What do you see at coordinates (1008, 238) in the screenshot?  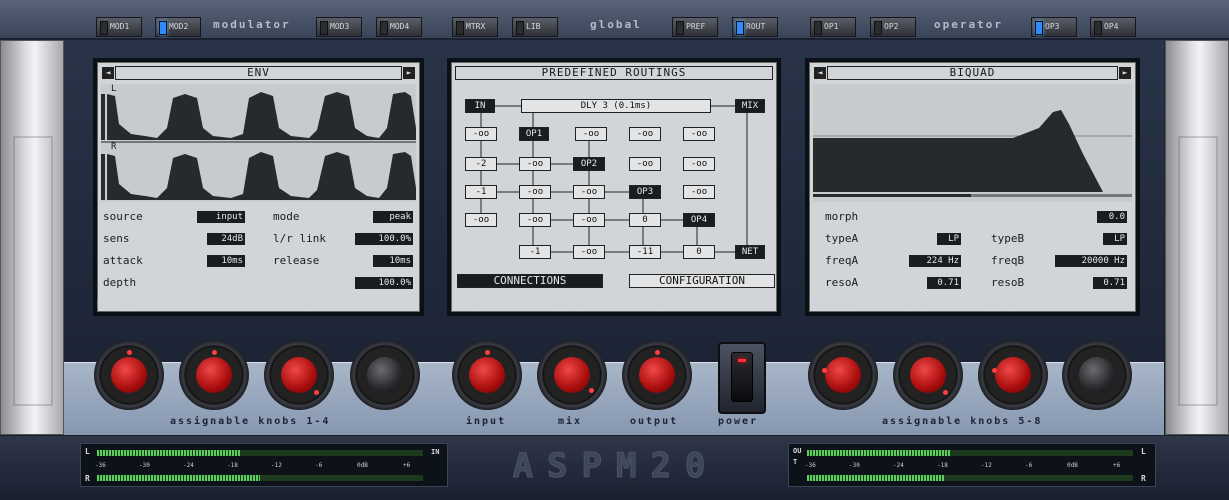 I see `typeB-label: typeB` at bounding box center [1008, 238].